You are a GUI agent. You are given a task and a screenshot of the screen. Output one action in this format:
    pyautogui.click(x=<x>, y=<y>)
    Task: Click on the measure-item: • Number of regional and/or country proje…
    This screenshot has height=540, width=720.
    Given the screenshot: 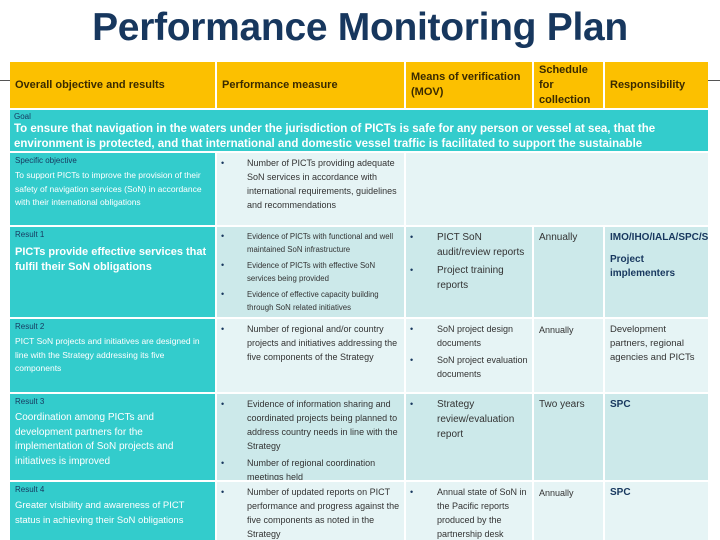 What is the action you would take?
    pyautogui.click(x=309, y=343)
    